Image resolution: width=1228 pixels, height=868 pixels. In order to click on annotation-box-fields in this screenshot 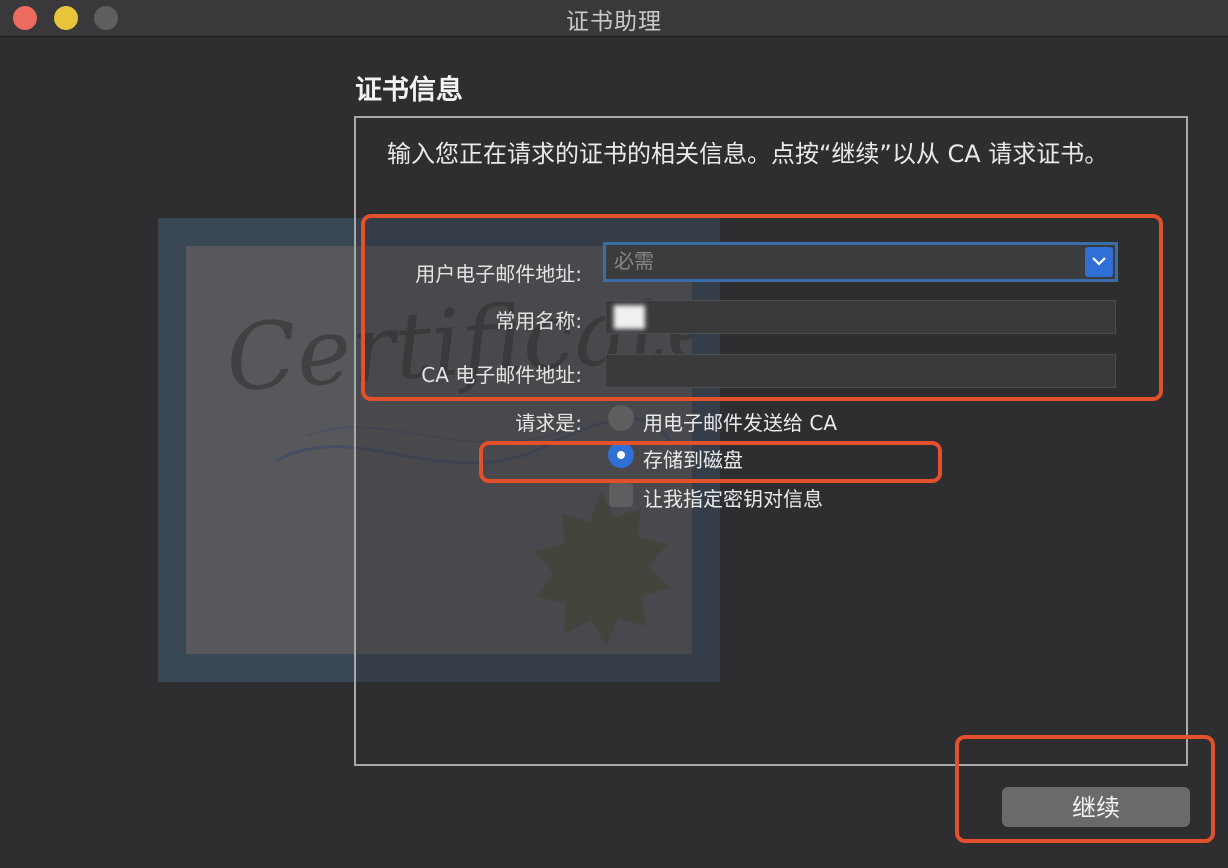, I will do `click(762, 307)`.